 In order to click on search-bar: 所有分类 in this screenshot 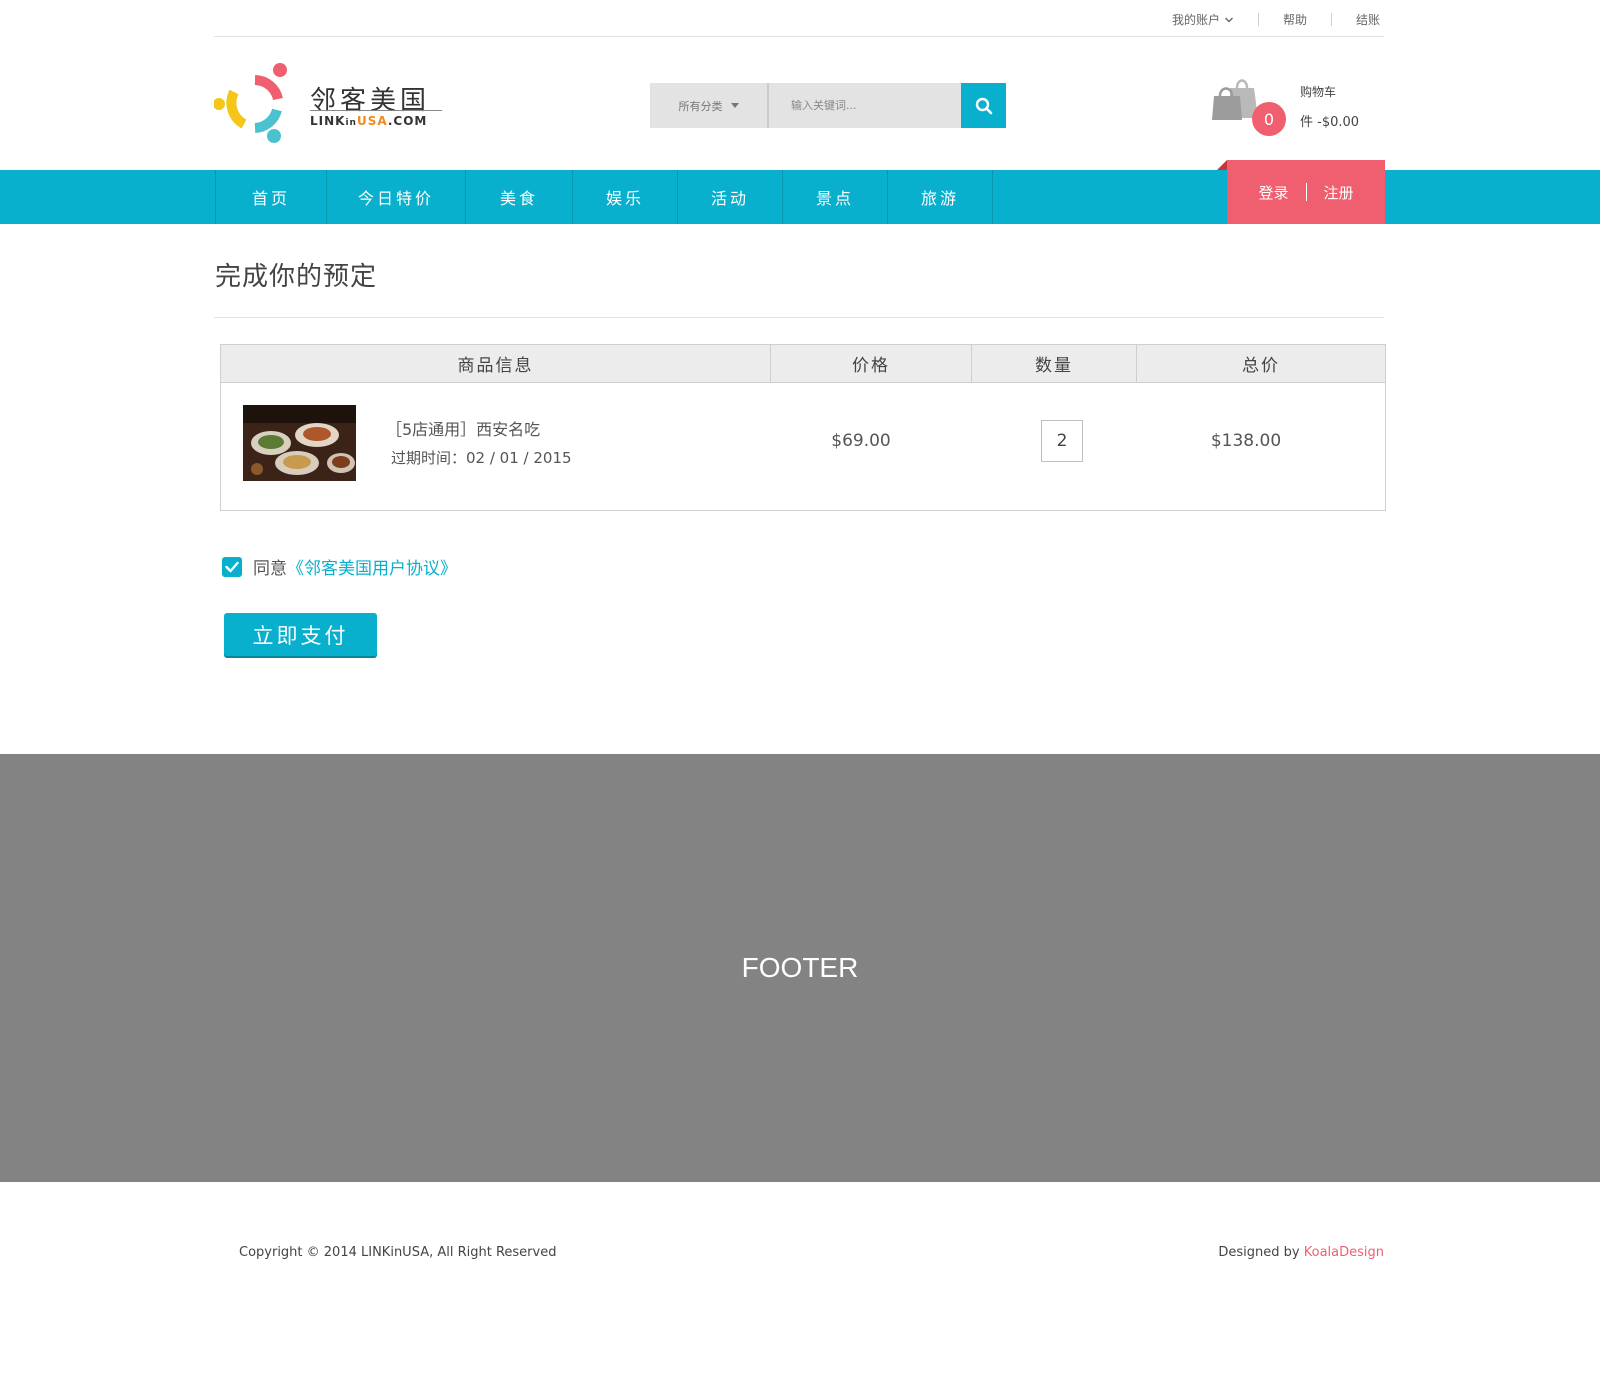, I will do `click(828, 105)`.